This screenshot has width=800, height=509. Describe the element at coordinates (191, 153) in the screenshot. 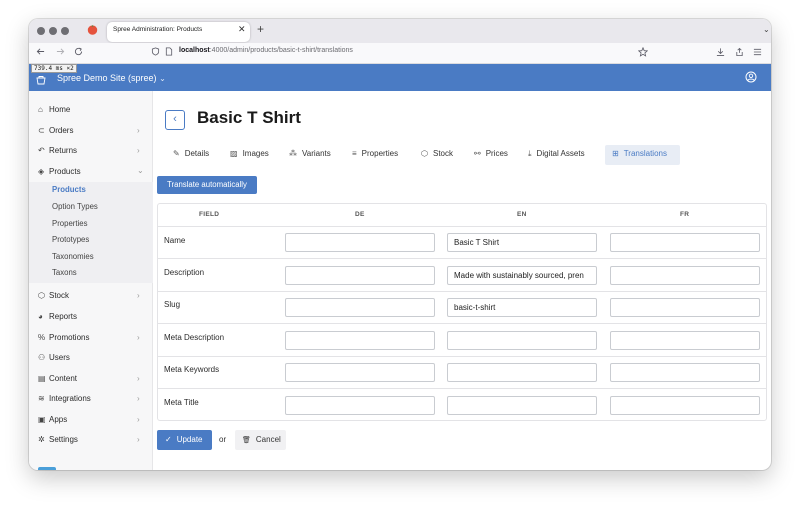

I see `tab-details: ✎ Details` at that location.